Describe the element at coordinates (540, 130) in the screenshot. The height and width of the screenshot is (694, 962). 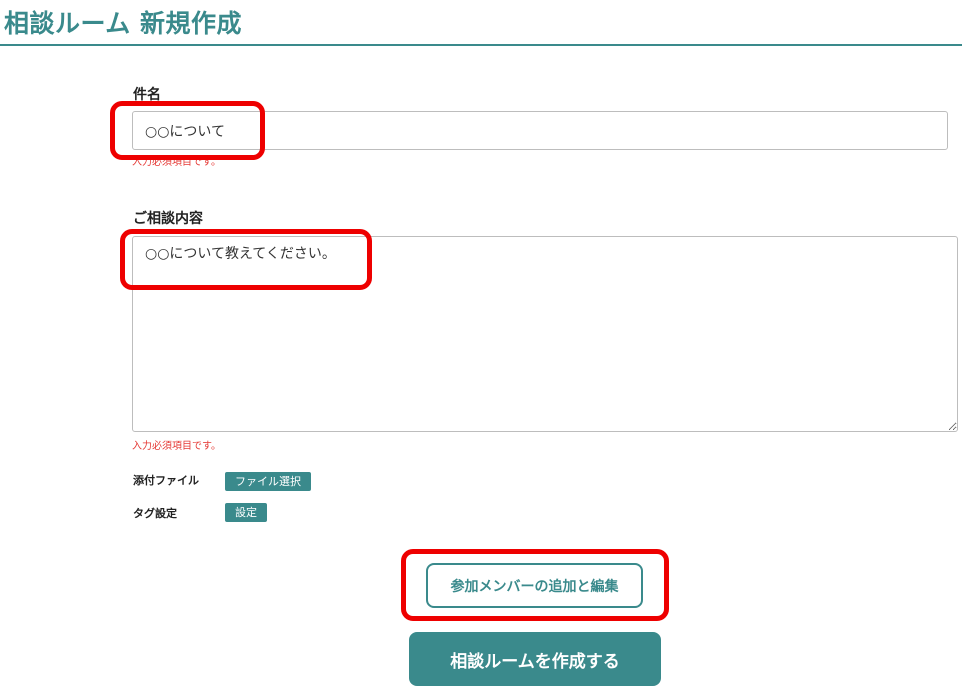
I see `subject-input` at that location.